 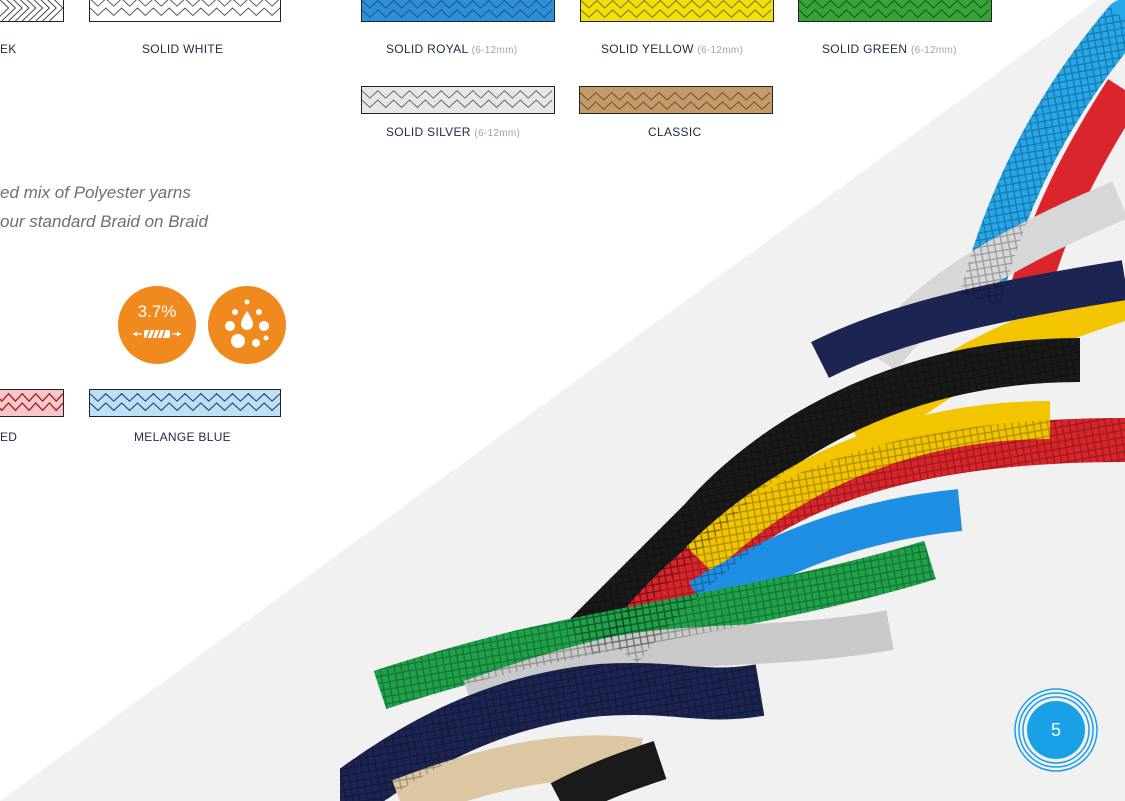 I want to click on page-number-badge: 5, so click(x=1056, y=730).